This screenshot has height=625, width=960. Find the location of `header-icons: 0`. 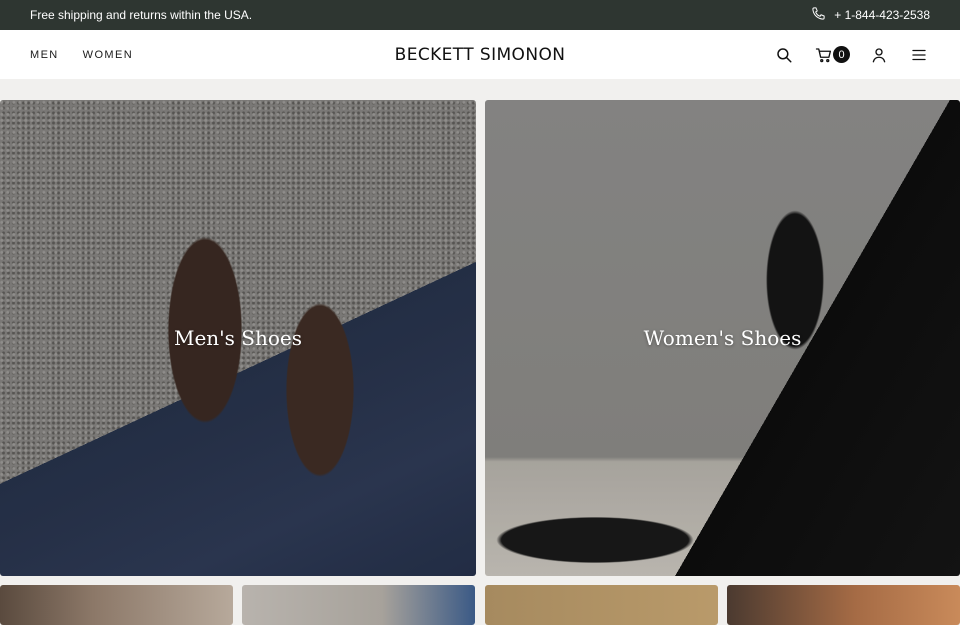

header-icons: 0 is located at coordinates (851, 55).